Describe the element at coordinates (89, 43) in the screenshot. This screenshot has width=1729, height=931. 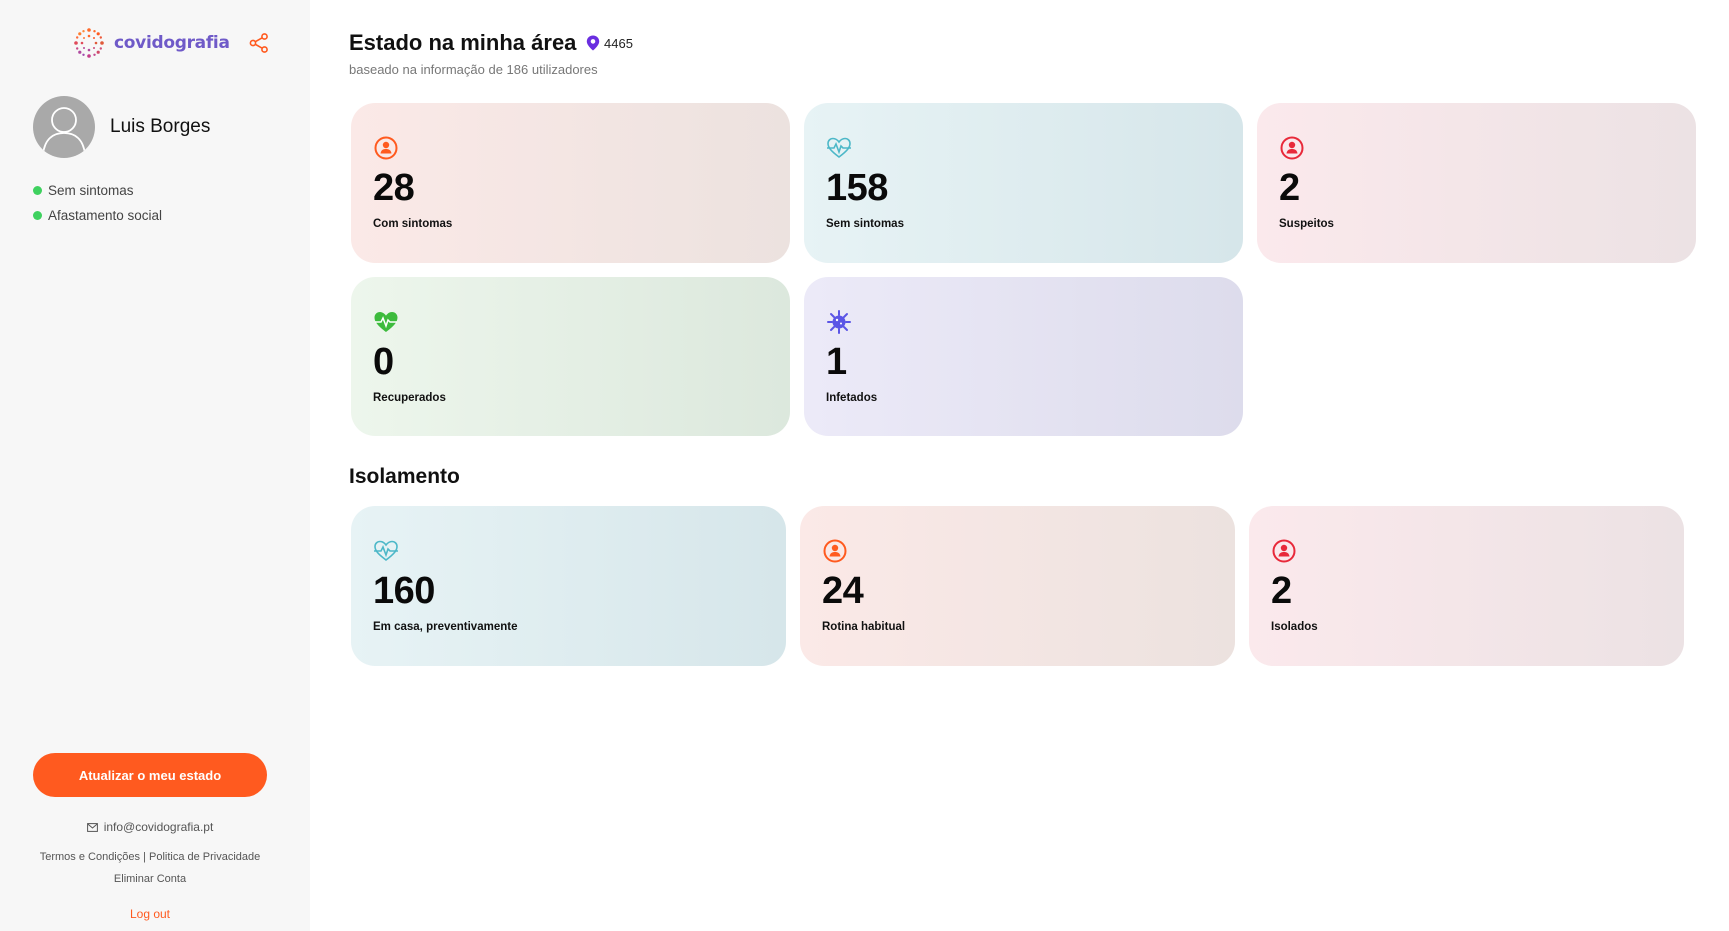
I see `covidografia-logo-icon` at that location.